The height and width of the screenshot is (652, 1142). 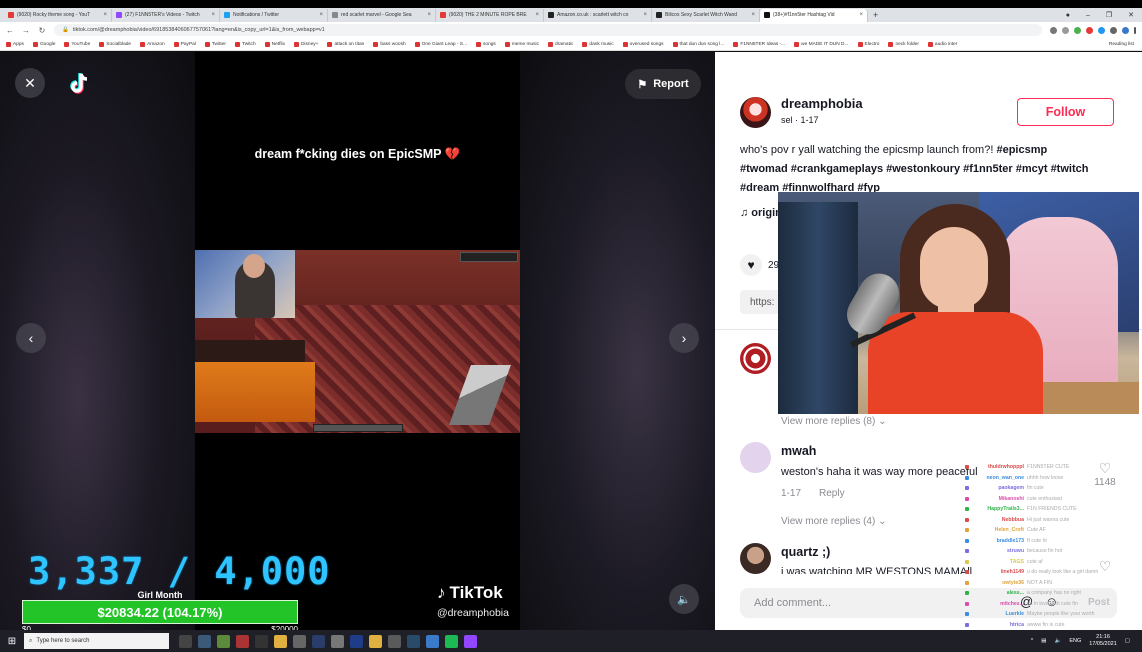 I want to click on comment-author: quartz ;), so click(x=805, y=552).